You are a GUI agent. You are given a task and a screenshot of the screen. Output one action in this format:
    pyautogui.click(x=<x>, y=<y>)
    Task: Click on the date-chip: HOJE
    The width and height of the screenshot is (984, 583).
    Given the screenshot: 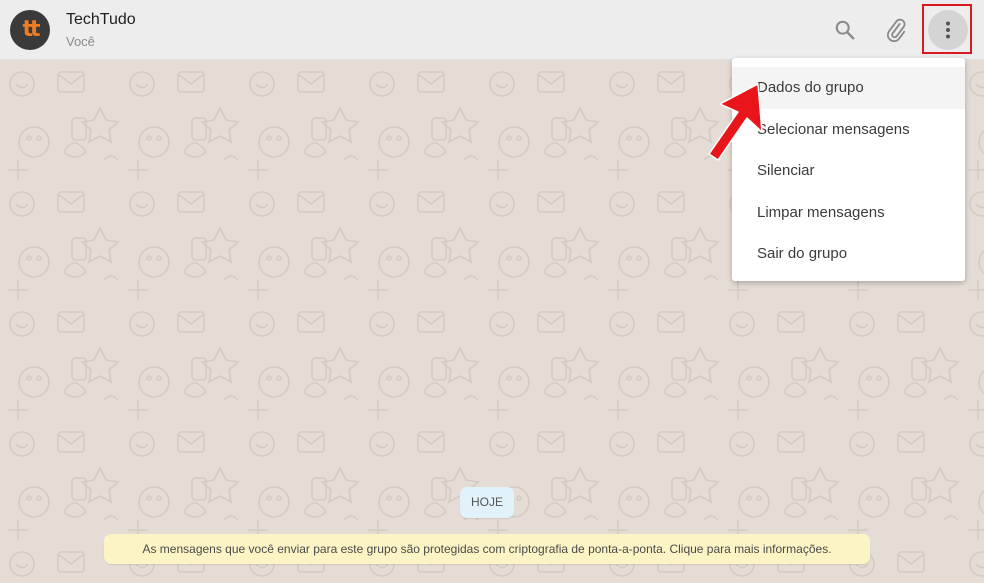 What is the action you would take?
    pyautogui.click(x=487, y=502)
    